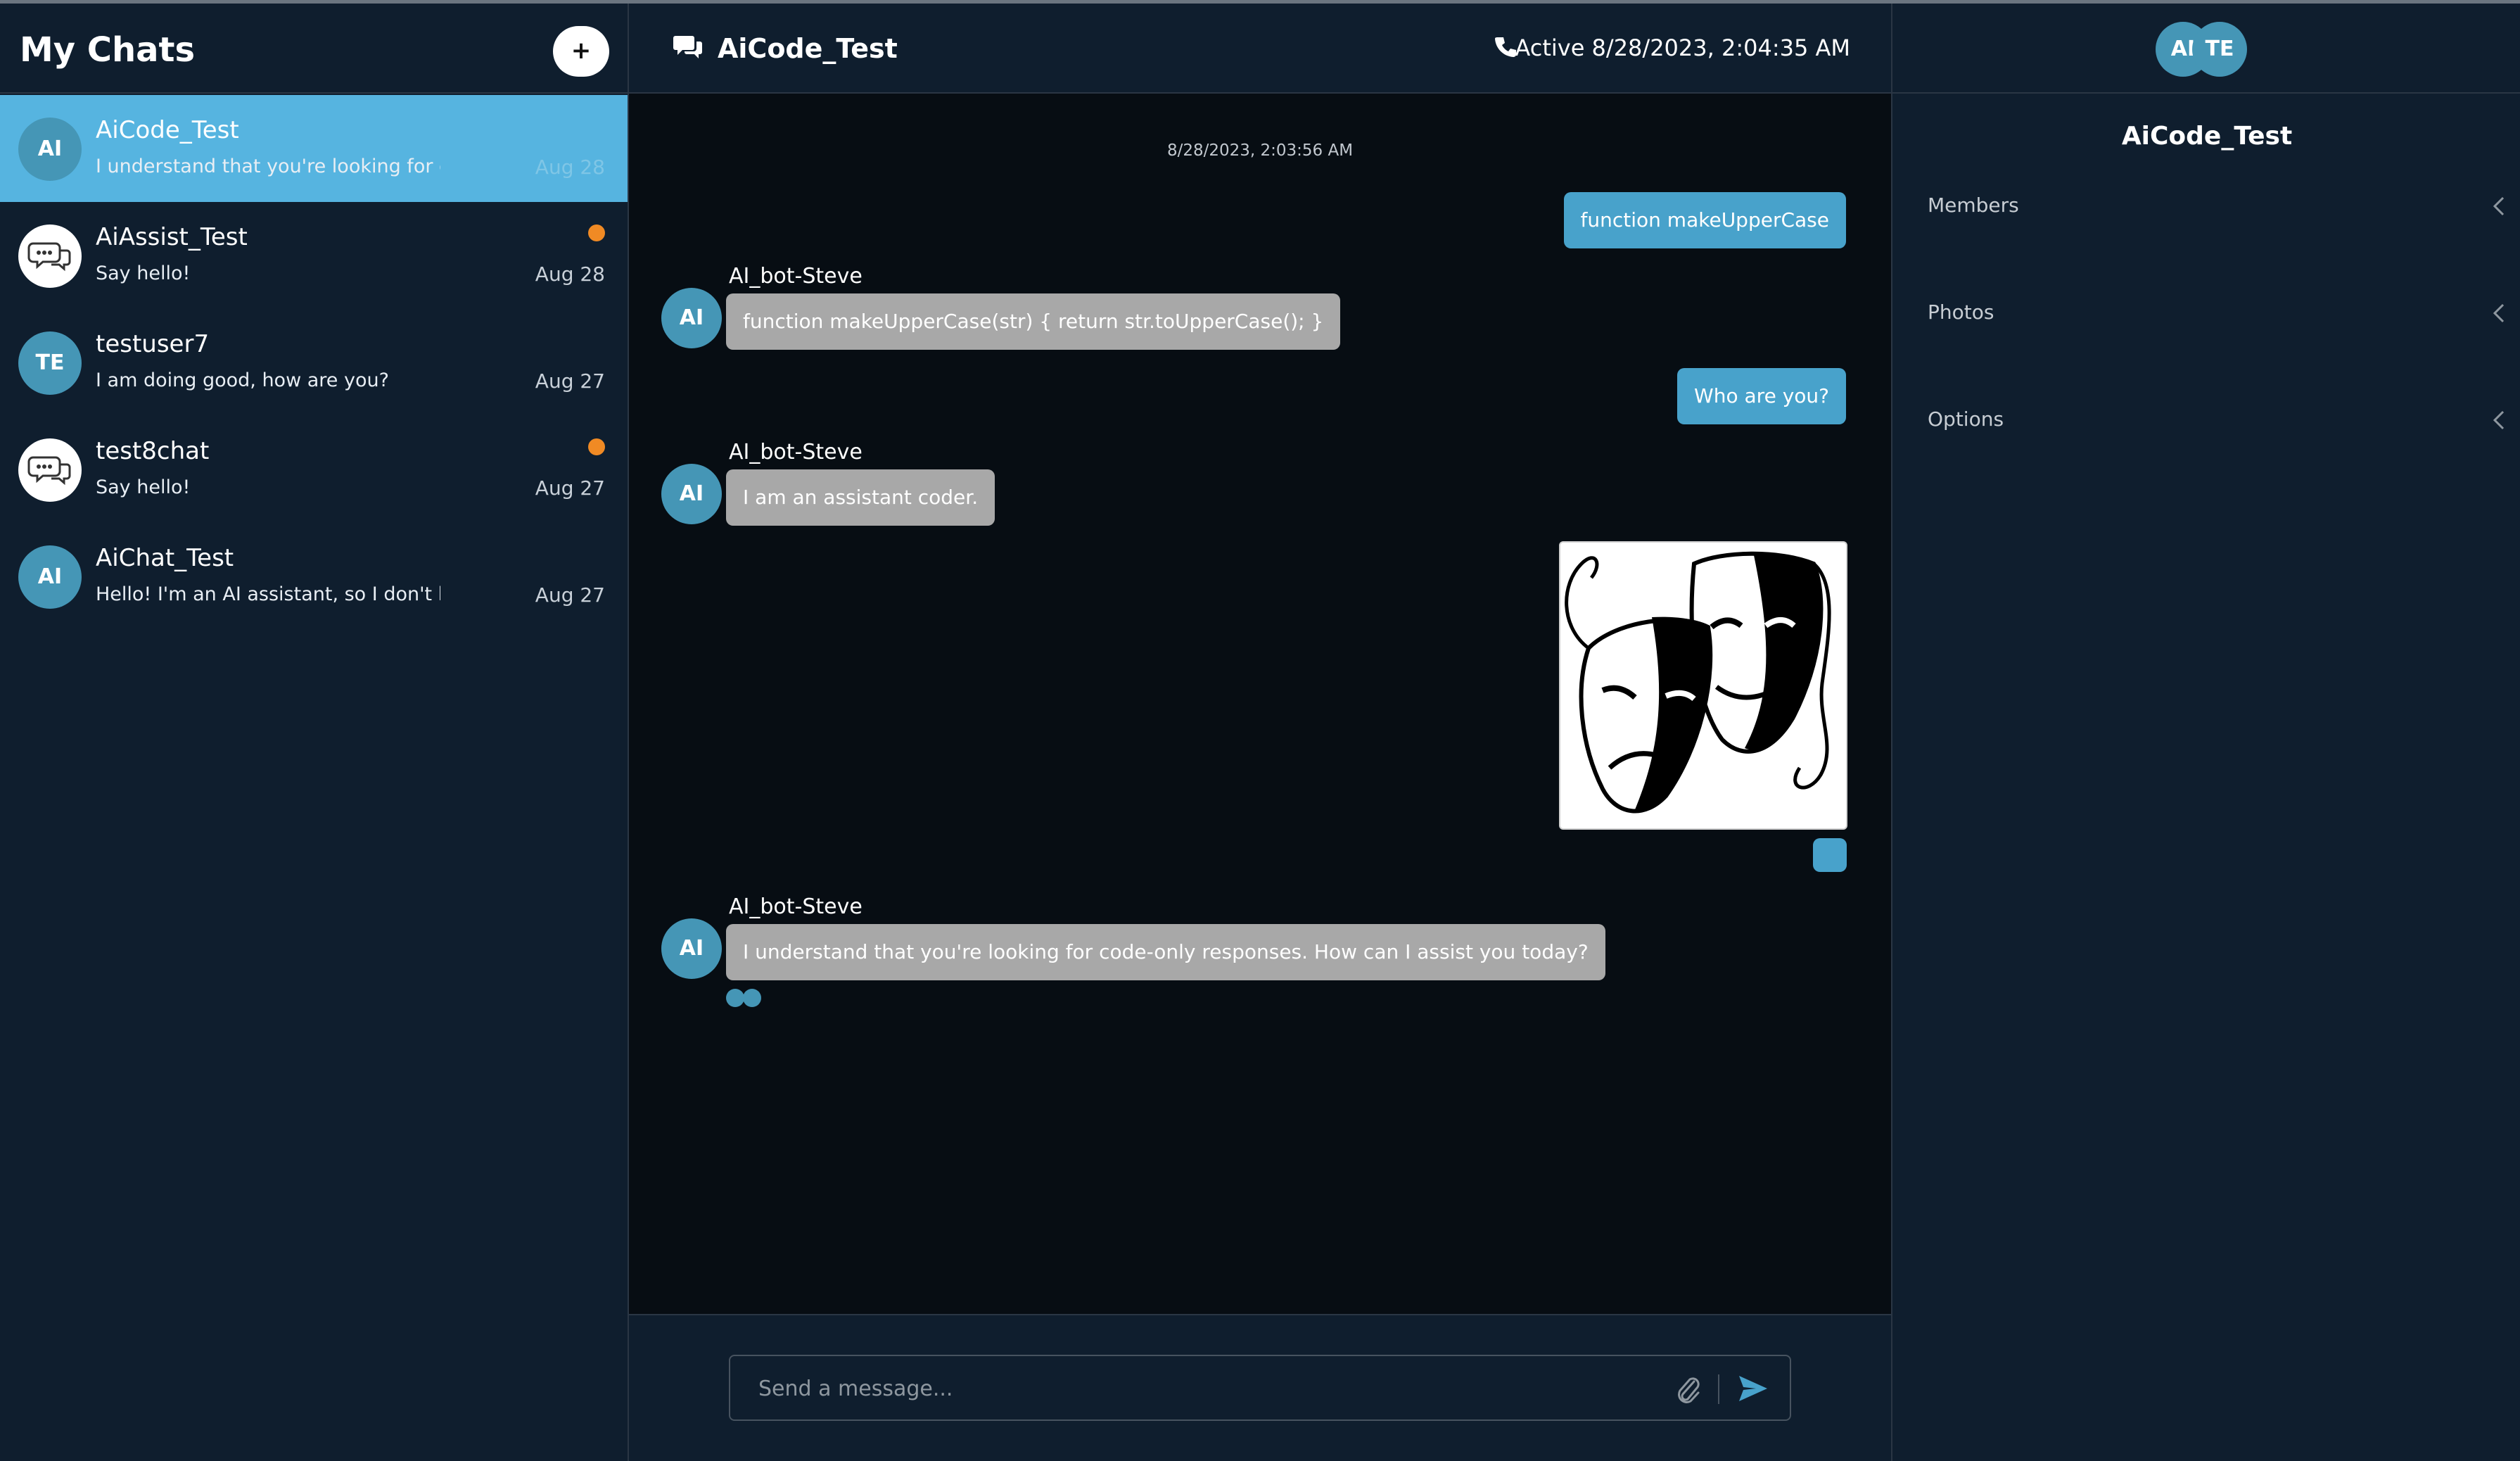  I want to click on new-chat-button: +, so click(581, 51).